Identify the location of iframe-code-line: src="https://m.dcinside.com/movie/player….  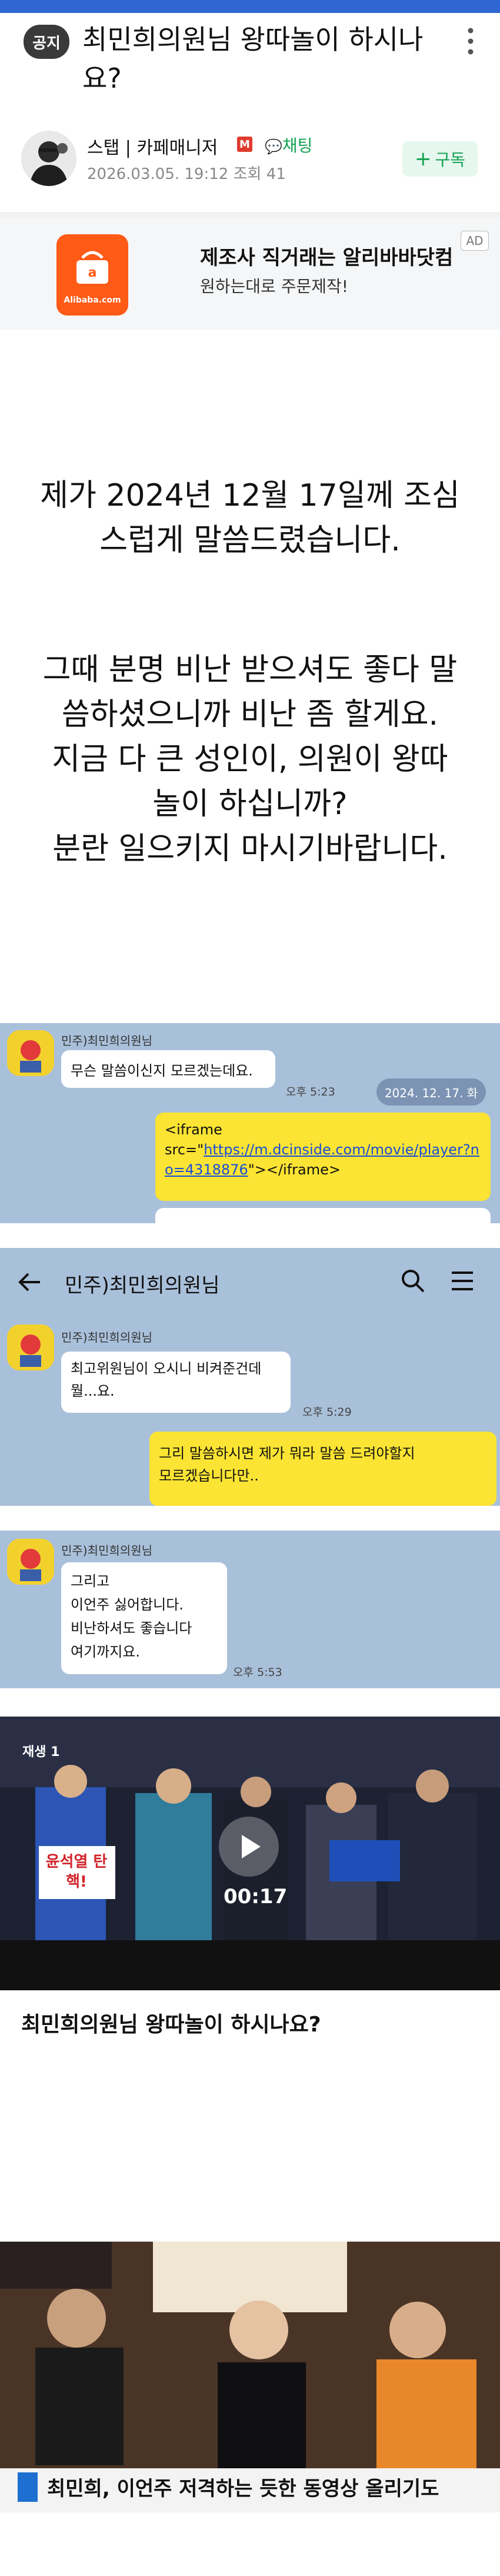
(323, 1160).